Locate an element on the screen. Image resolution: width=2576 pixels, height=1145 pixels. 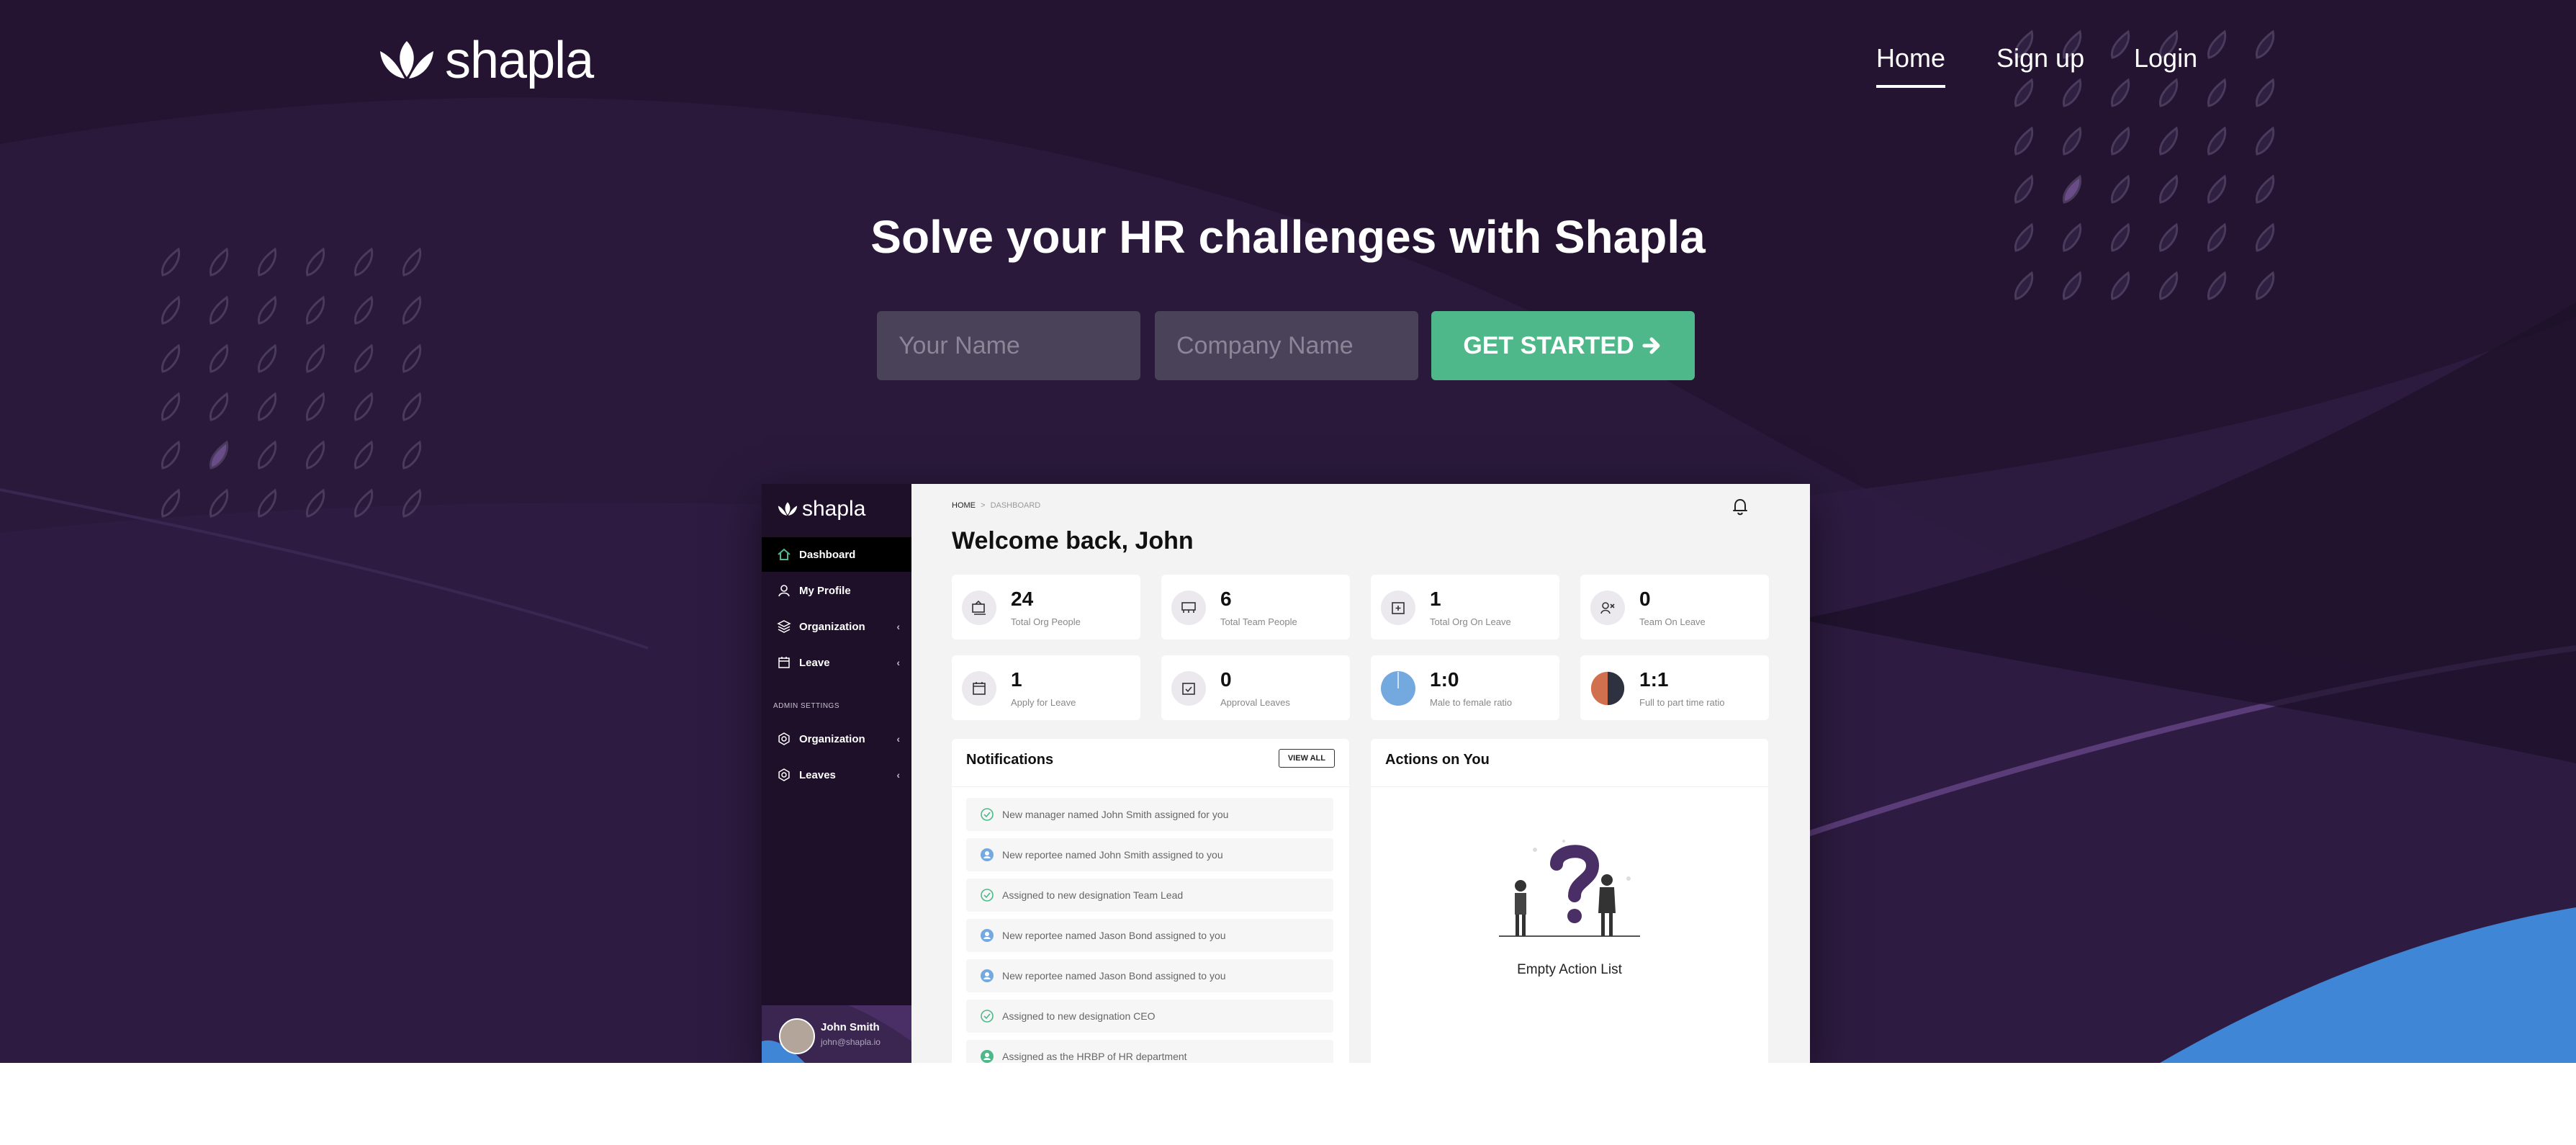
sidebar-logo: shapla is located at coordinates (820, 509).